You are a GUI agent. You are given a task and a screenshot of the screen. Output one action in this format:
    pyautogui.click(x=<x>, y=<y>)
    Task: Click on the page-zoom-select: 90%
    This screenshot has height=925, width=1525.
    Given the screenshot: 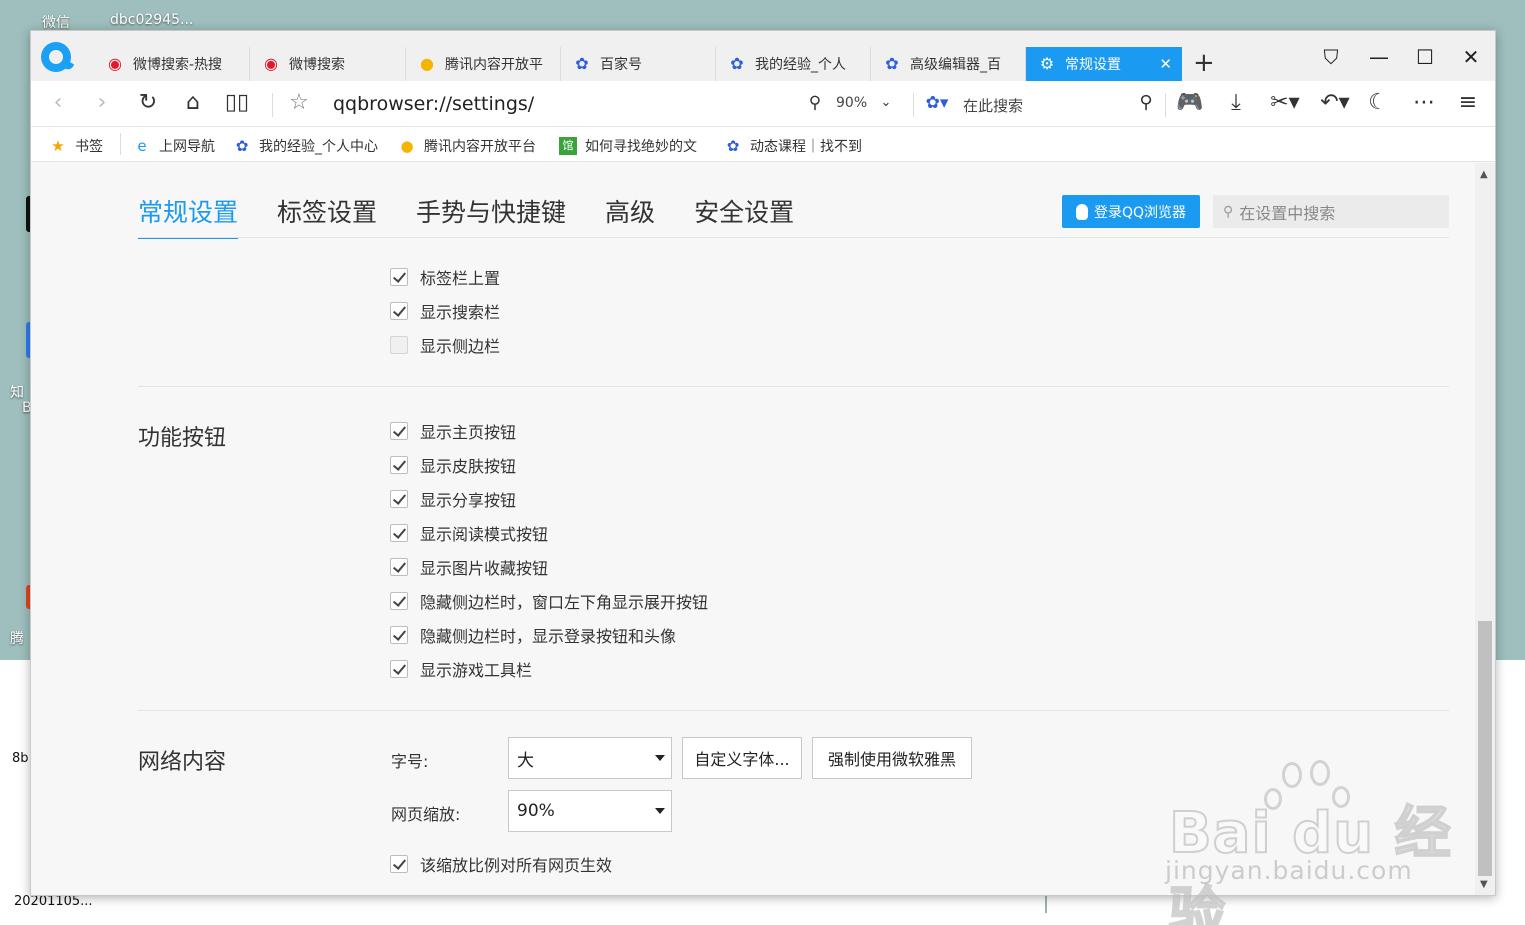 What is the action you would take?
    pyautogui.click(x=590, y=811)
    